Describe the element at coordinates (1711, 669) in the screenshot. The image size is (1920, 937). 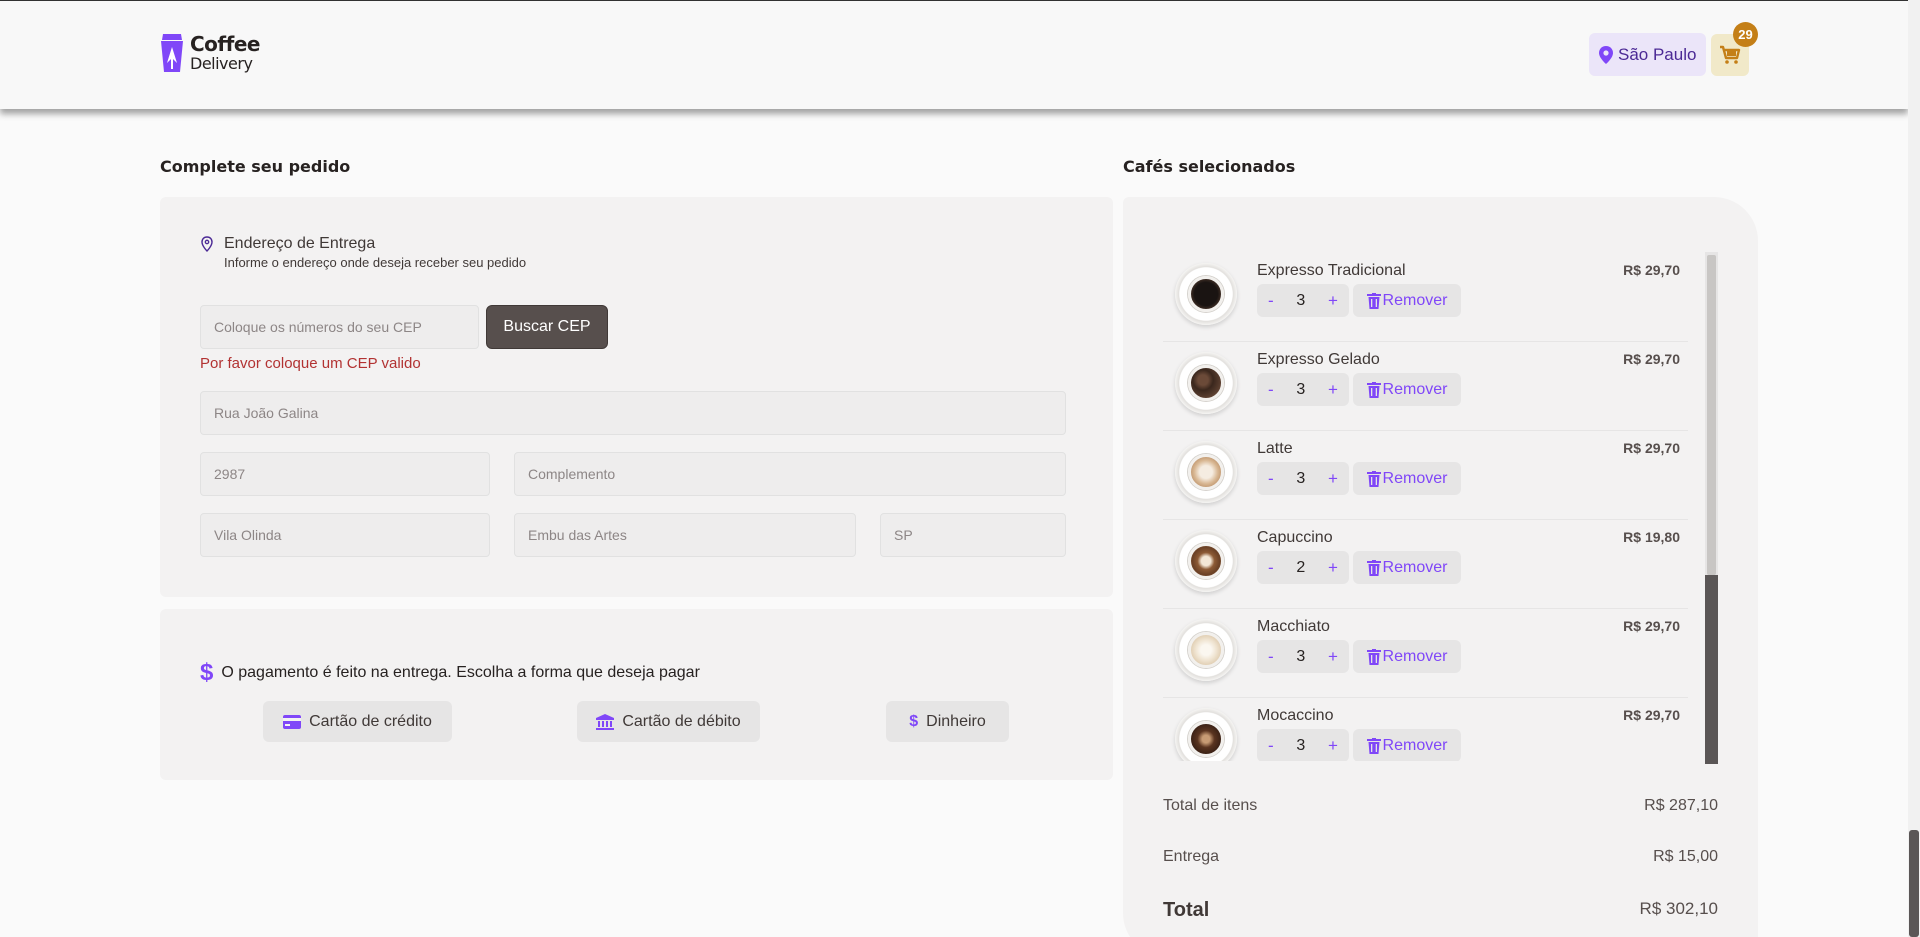
I see `cart-list-scroll-lower` at that location.